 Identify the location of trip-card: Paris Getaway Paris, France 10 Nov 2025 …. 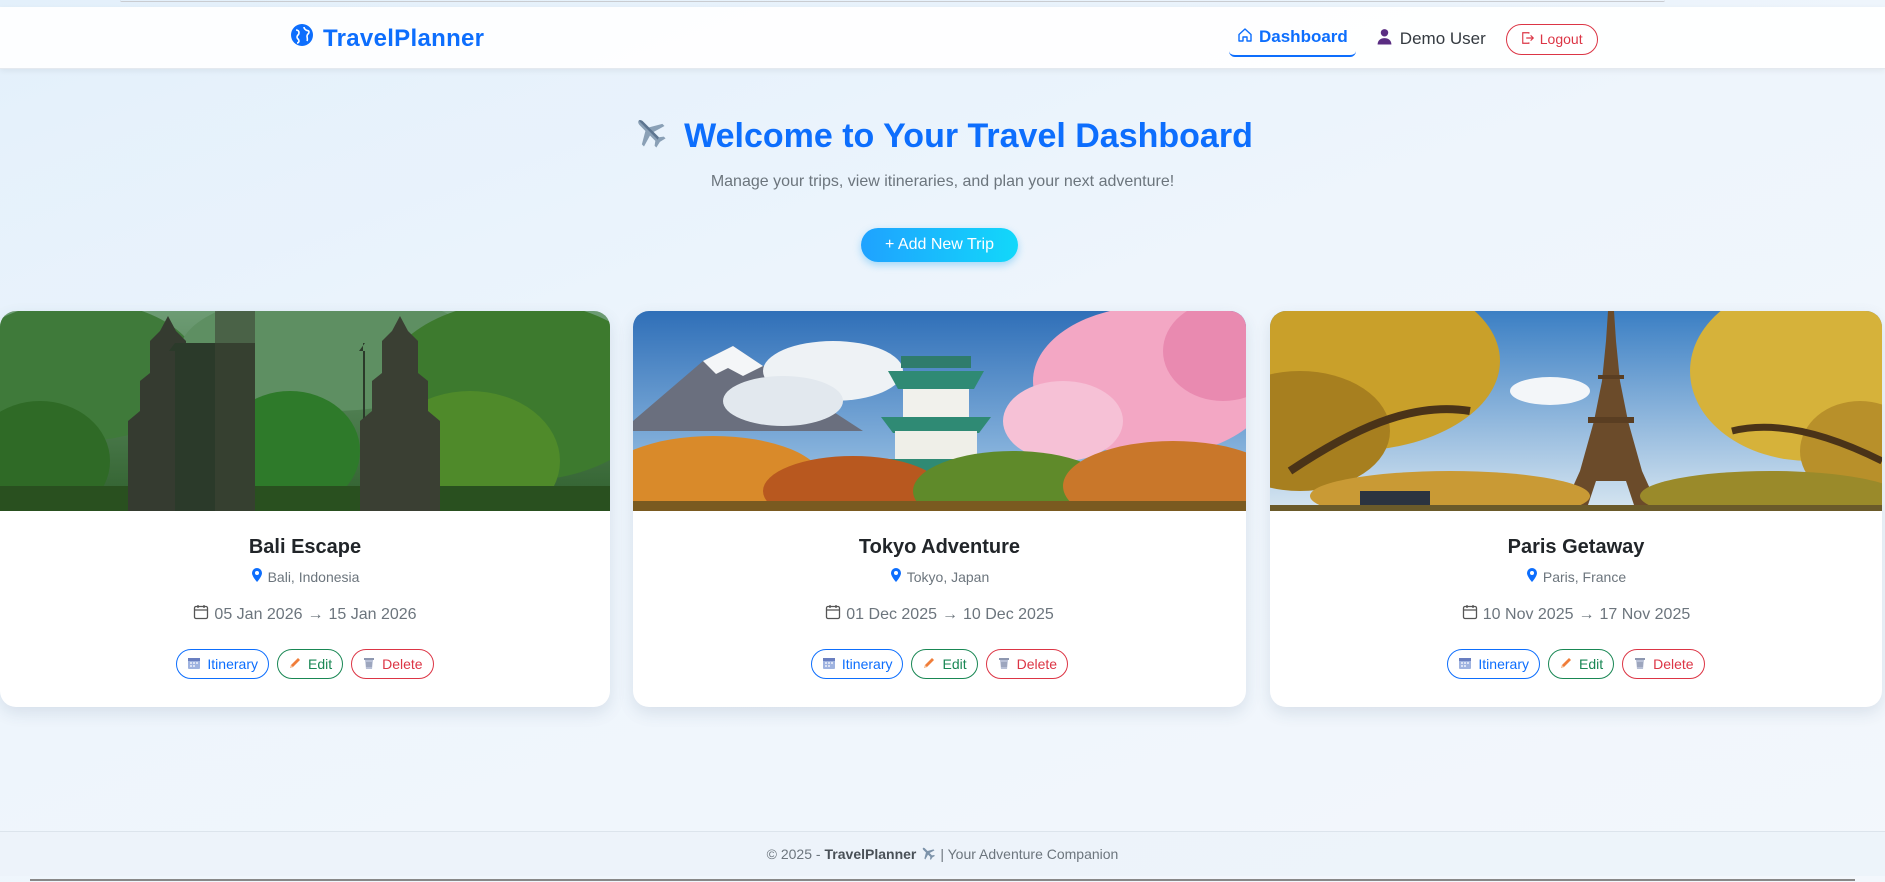
(1576, 509).